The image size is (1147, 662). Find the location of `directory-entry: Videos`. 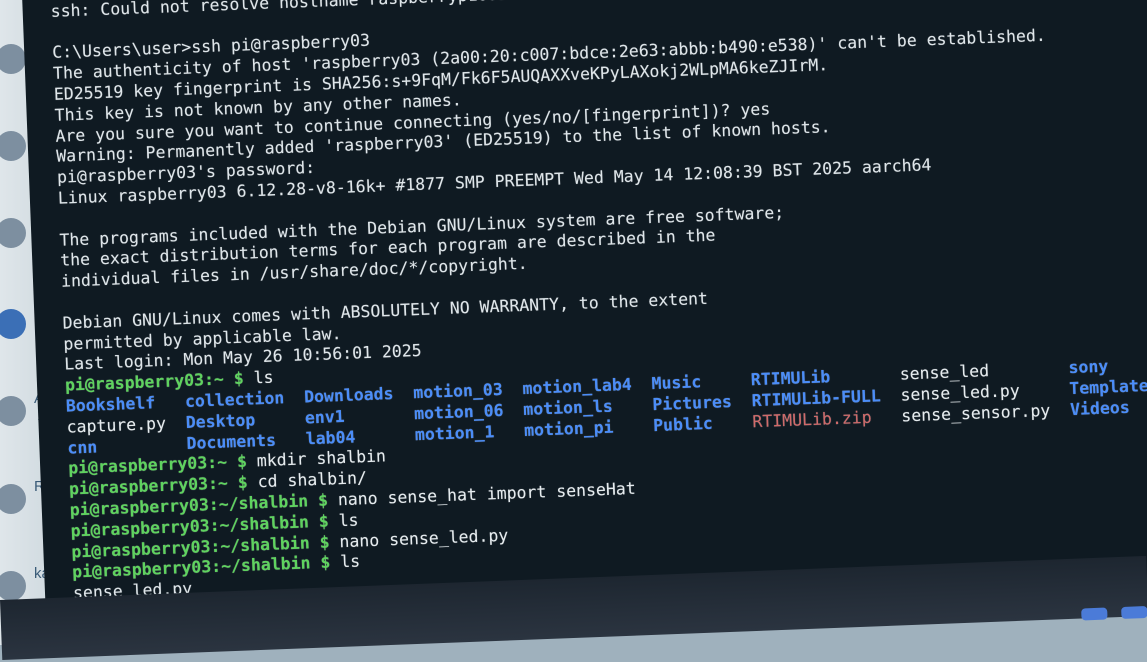

directory-entry: Videos is located at coordinates (1100, 408).